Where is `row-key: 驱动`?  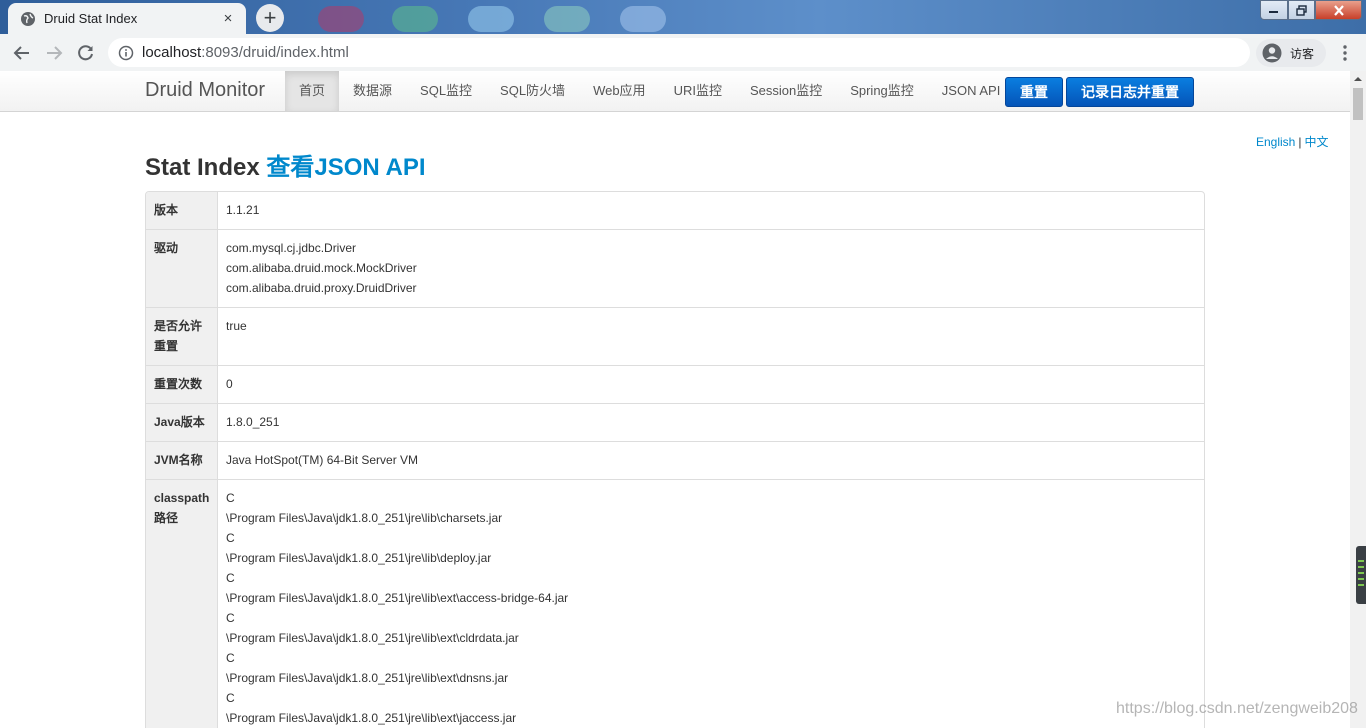 row-key: 驱动 is located at coordinates (182, 268).